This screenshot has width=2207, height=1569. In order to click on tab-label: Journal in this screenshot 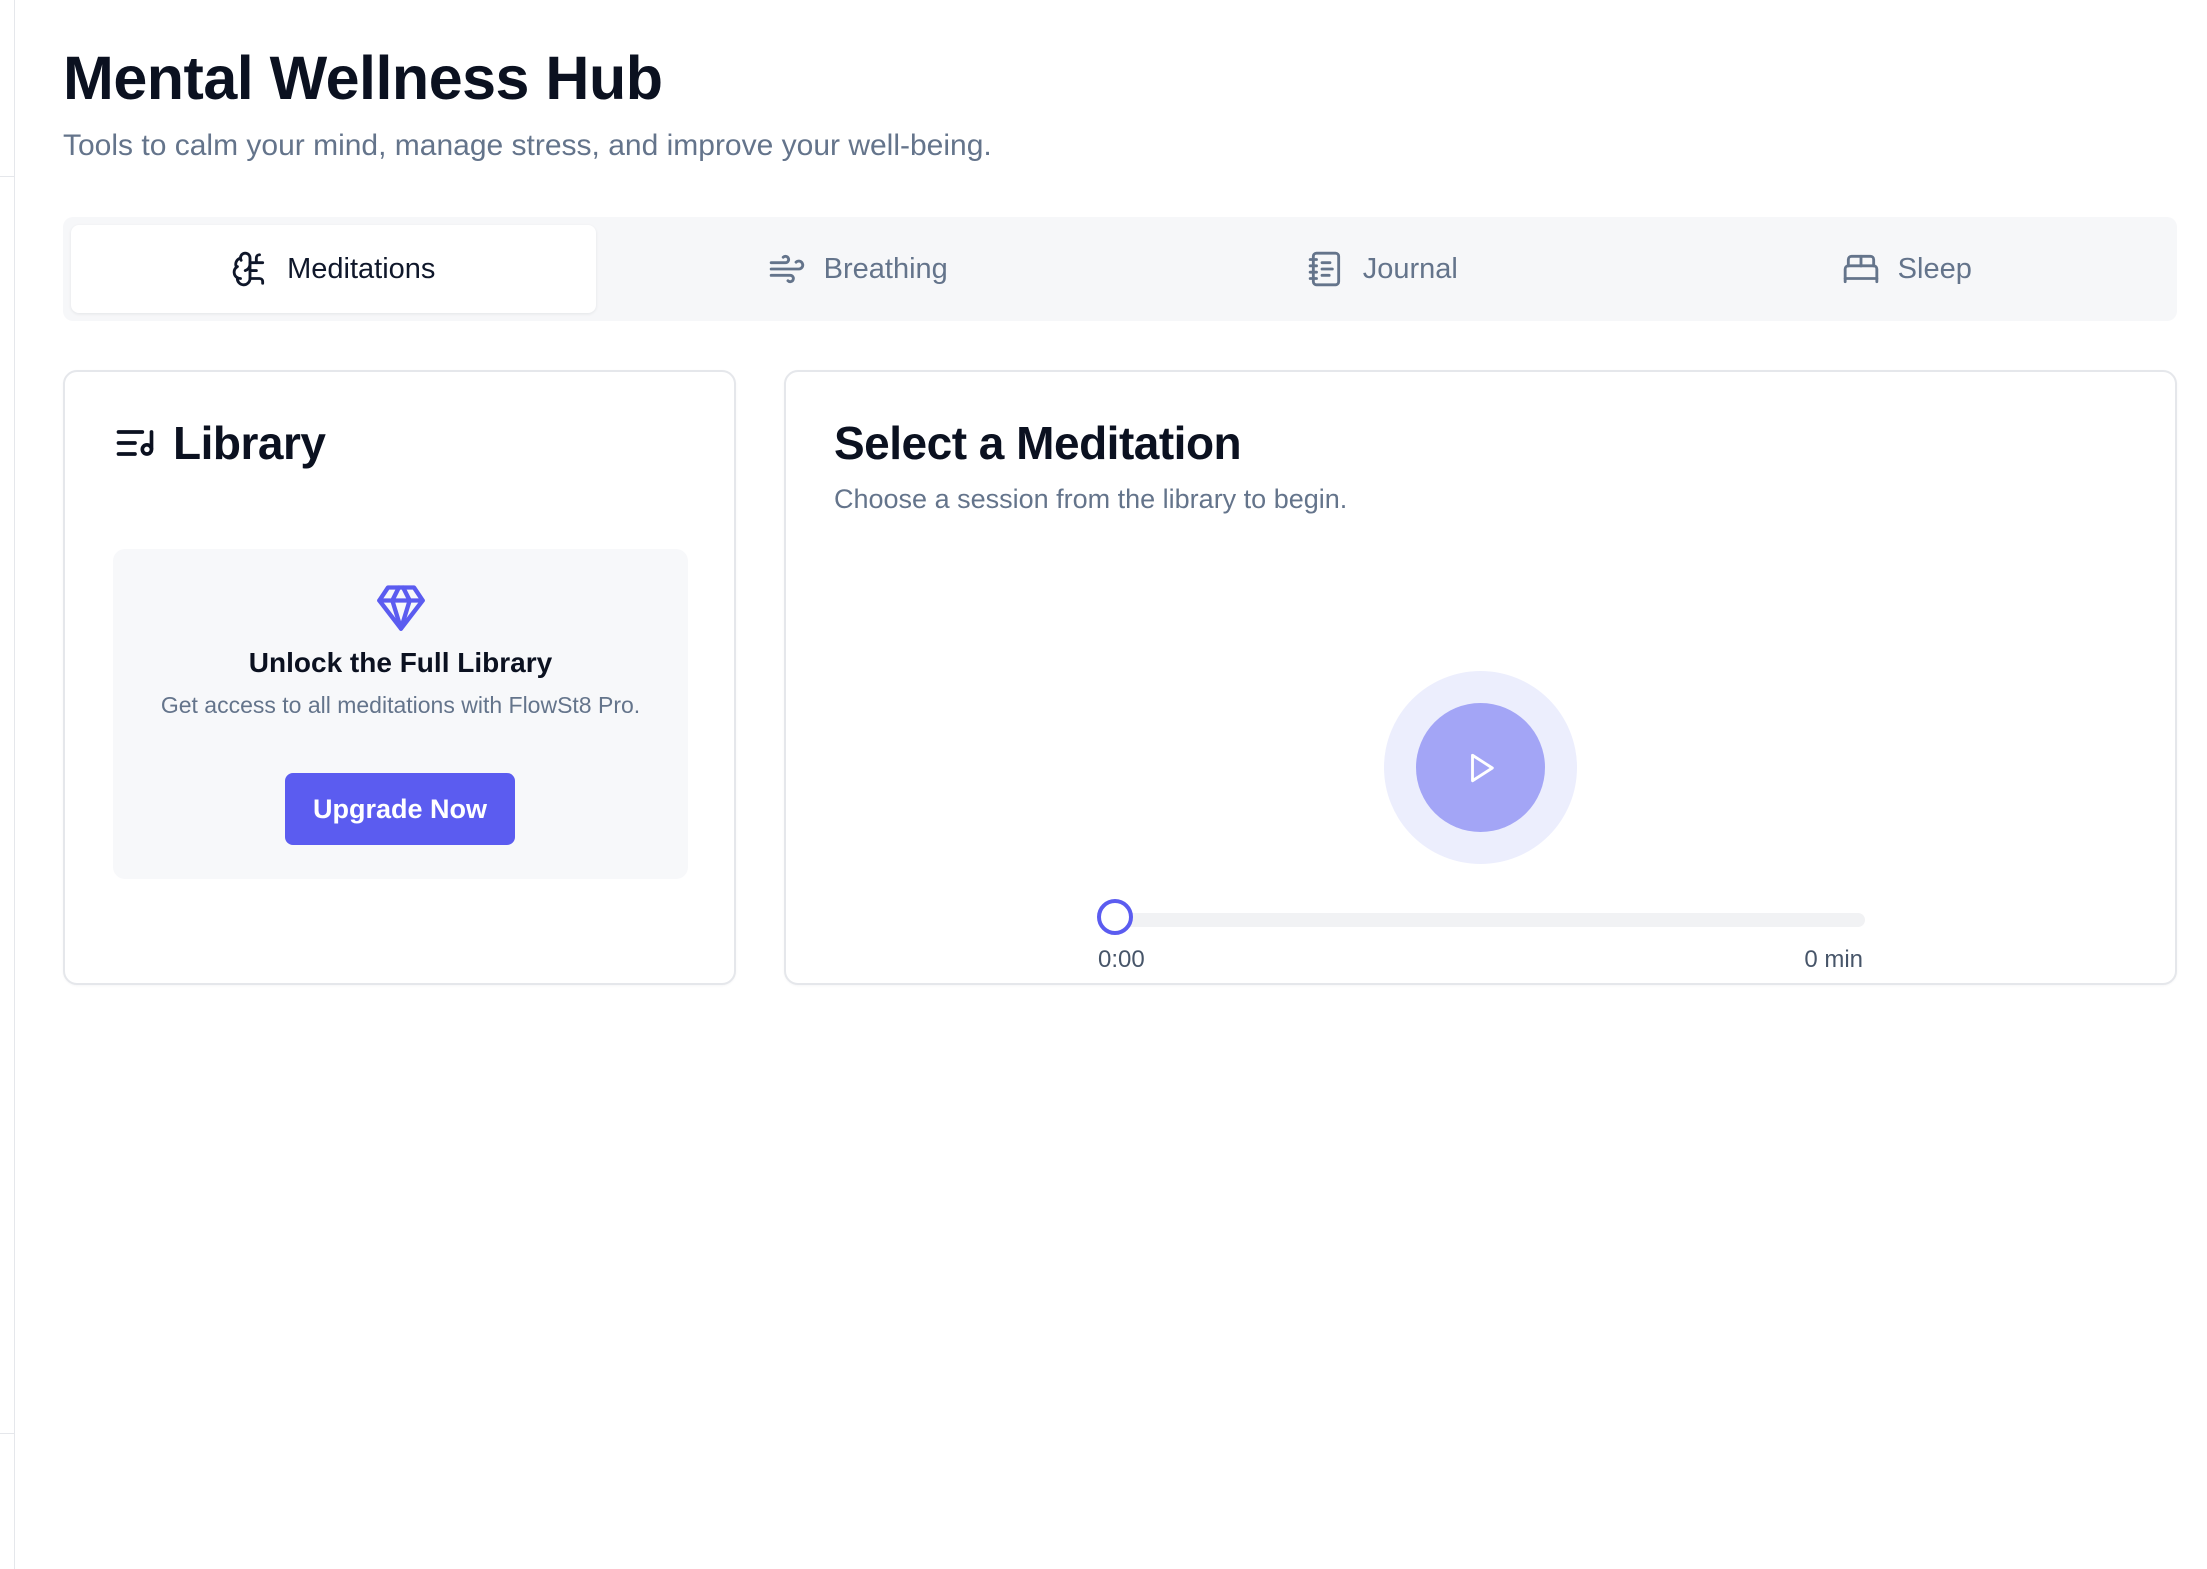, I will do `click(1410, 268)`.